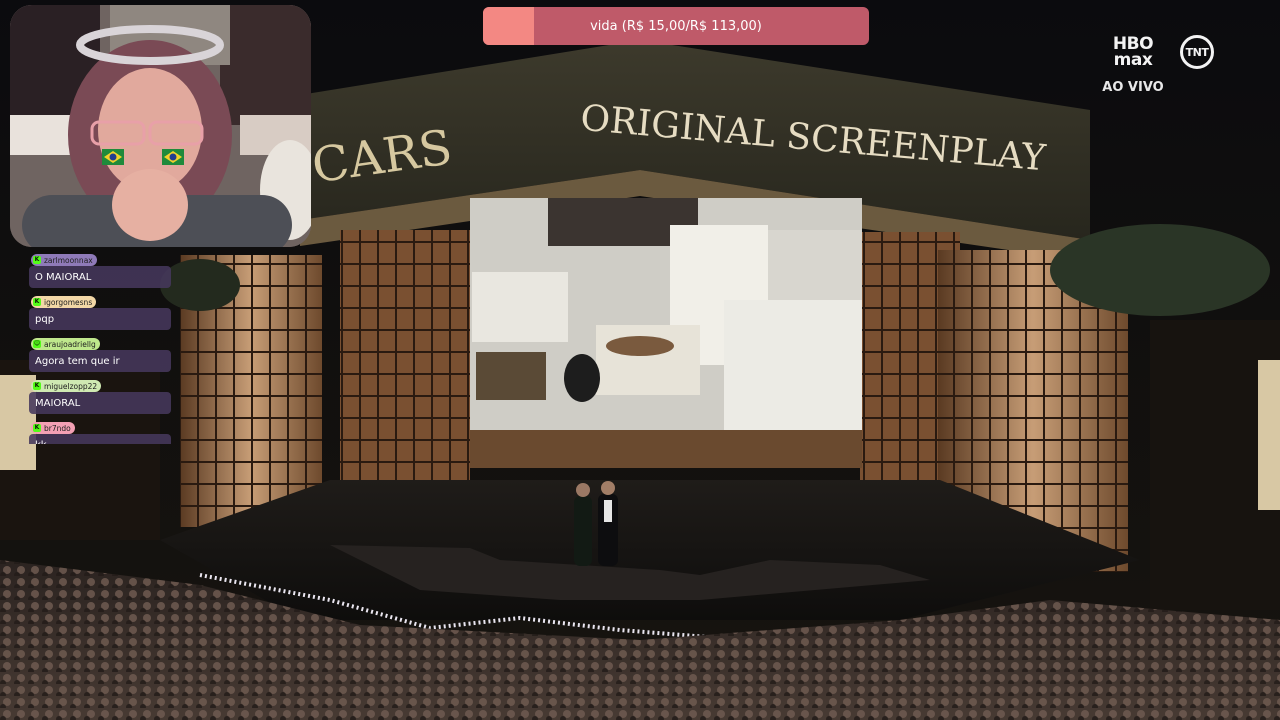 Image resolution: width=1280 pixels, height=720 pixels. I want to click on chat-message: K br7ndo kk, so click(100, 433).